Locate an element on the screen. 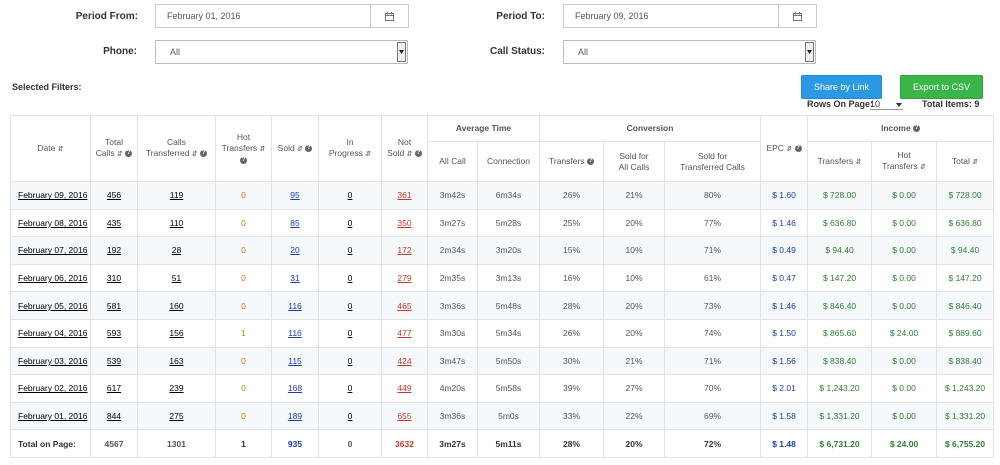 The height and width of the screenshot is (465, 1000). date-link: February 06, 2016 is located at coordinates (52, 278).